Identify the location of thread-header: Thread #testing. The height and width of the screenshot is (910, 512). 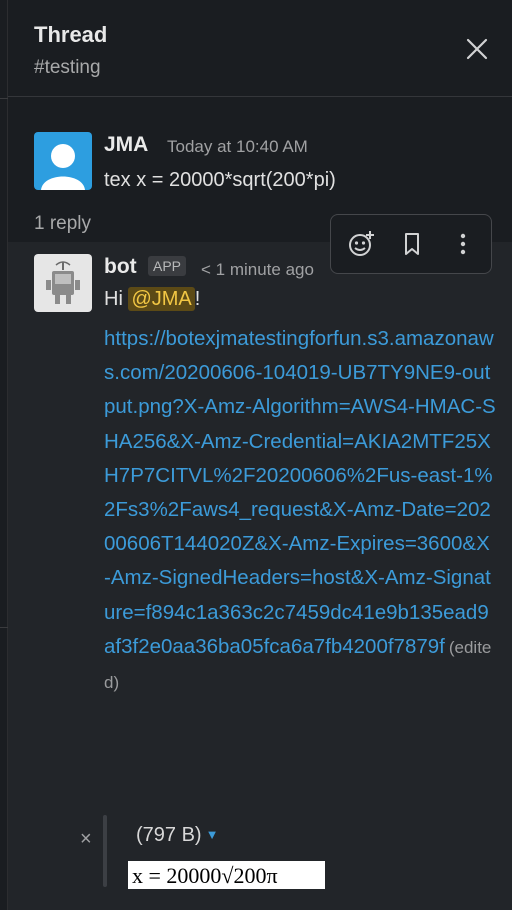
(260, 48).